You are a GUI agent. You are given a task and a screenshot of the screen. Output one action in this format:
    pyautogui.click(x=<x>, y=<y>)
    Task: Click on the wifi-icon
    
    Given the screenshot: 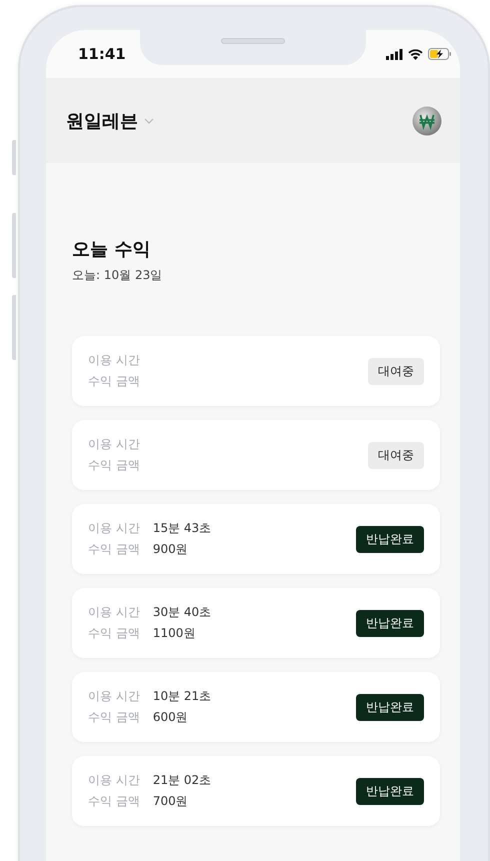 What is the action you would take?
    pyautogui.click(x=415, y=54)
    